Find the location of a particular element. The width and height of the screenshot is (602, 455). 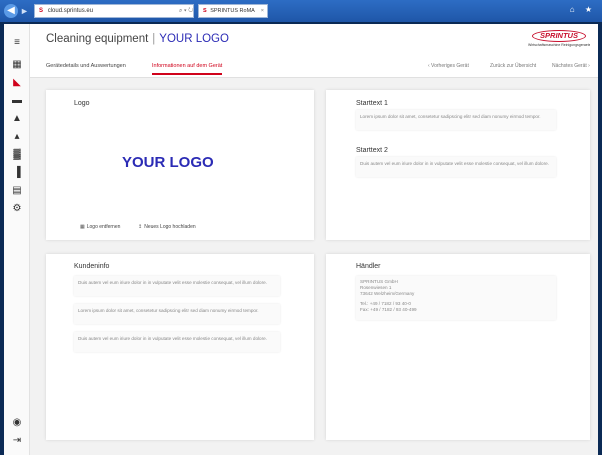

starttext1-title: Starttext 1 is located at coordinates (372, 103).